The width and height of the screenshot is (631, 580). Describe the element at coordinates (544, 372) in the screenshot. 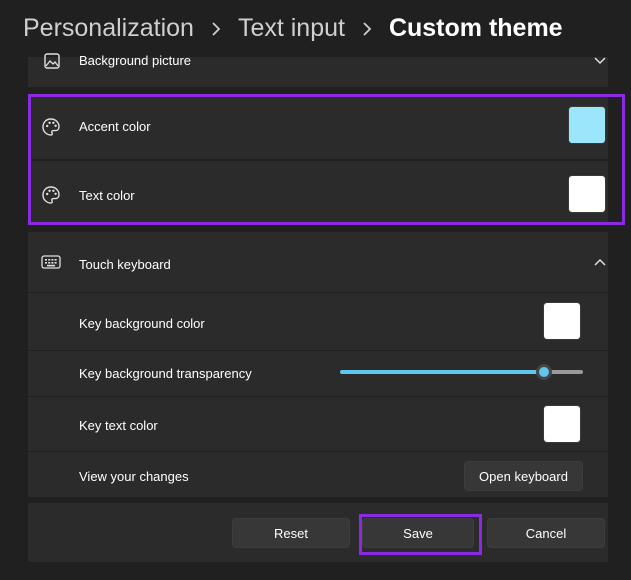

I see `slider-thumb` at that location.